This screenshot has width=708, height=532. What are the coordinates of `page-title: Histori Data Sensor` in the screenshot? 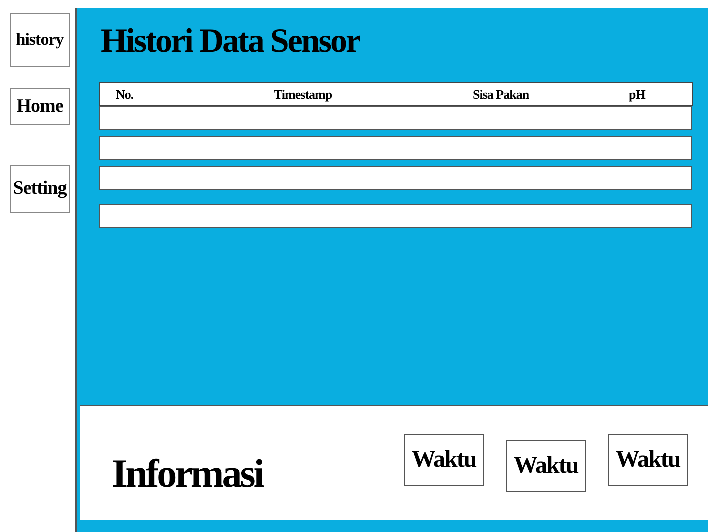 It's located at (231, 42).